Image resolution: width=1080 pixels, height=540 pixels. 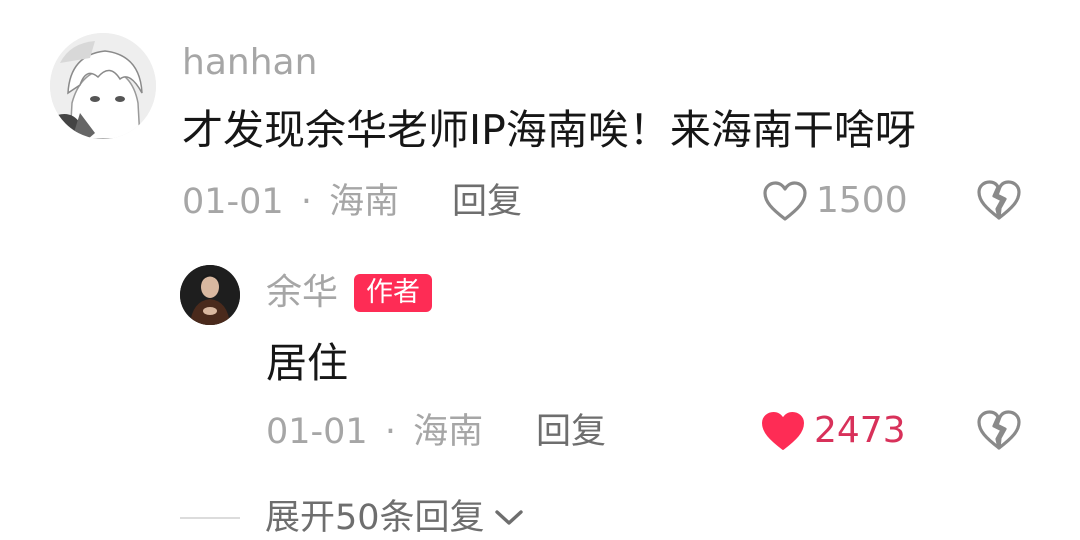 I want to click on author-username: 余华, so click(x=302, y=293).